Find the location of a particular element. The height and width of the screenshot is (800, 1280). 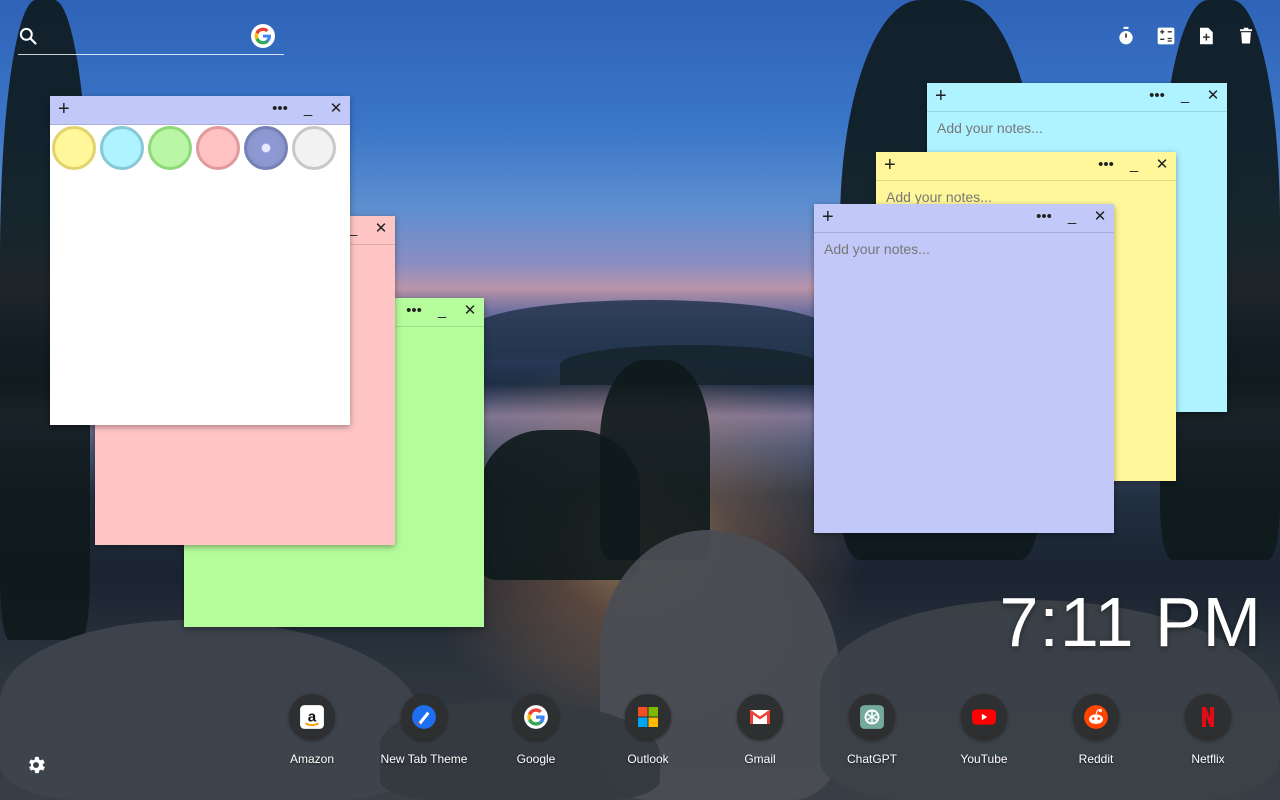

shortcut-label: New Tab Theme is located at coordinates (424, 759).